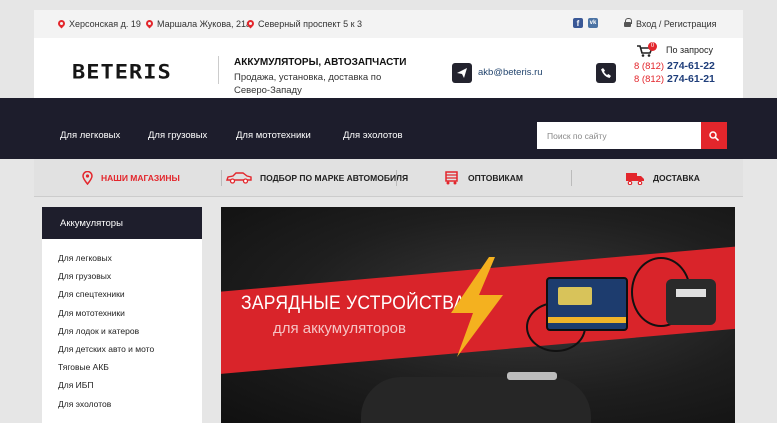  I want to click on quick-link-label: ПОДБОР ПО МАРКЕ АВТОМОБИЛЯ, so click(334, 178).